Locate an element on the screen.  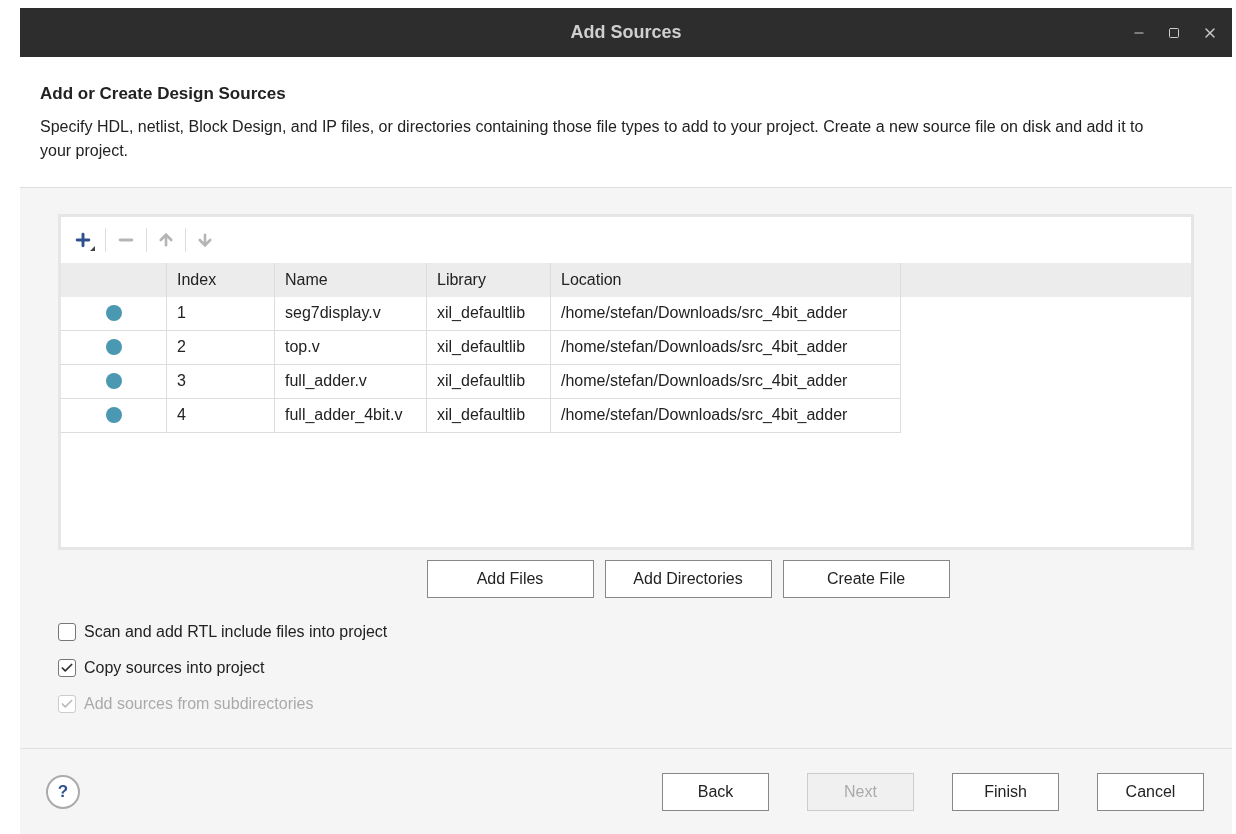
section-description: Specify HDL, netlist, Block Design, and IP files, or directories containing those file types to add to your project. Create a new source file on disk and add it to your project. is located at coordinates (592, 138).